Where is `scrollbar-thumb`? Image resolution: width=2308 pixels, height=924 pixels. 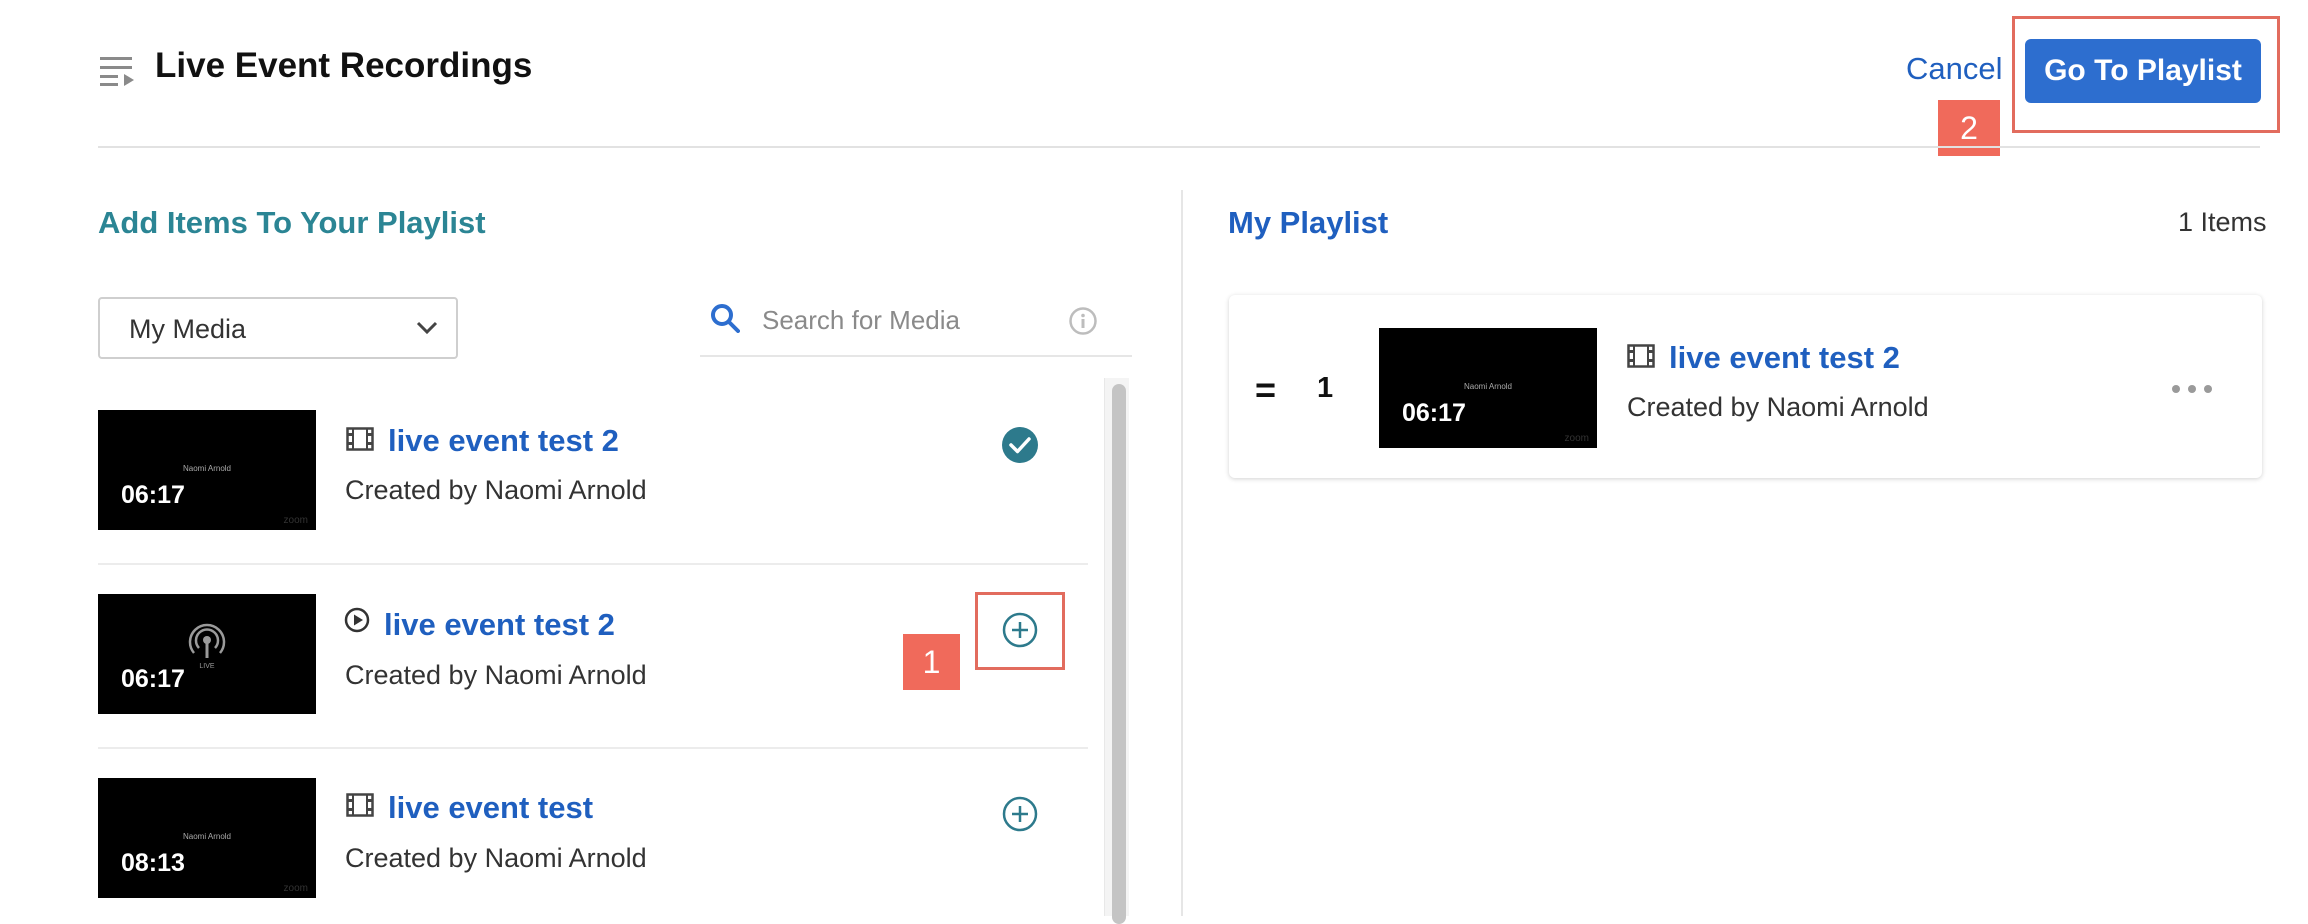 scrollbar-thumb is located at coordinates (1119, 654).